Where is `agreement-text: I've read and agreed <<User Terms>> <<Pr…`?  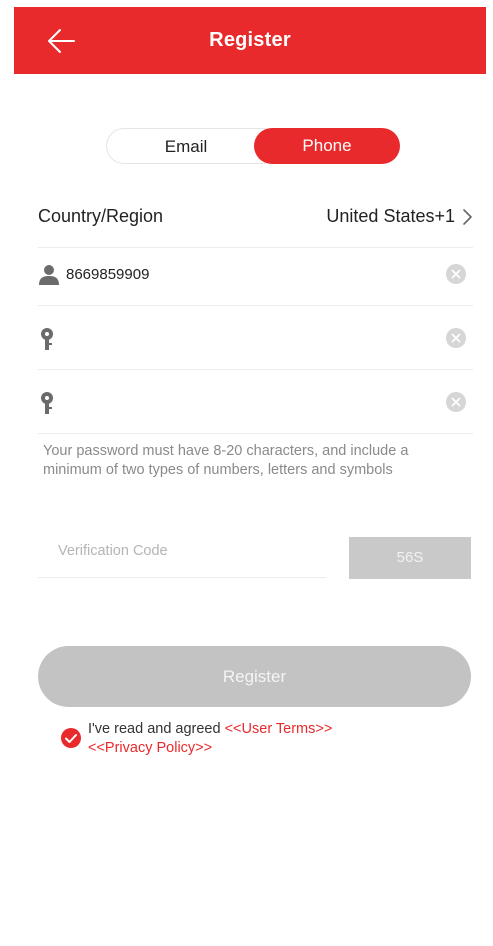
agreement-text: I've read and agreed <<User Terms>> <<Pr… is located at coordinates (263, 739).